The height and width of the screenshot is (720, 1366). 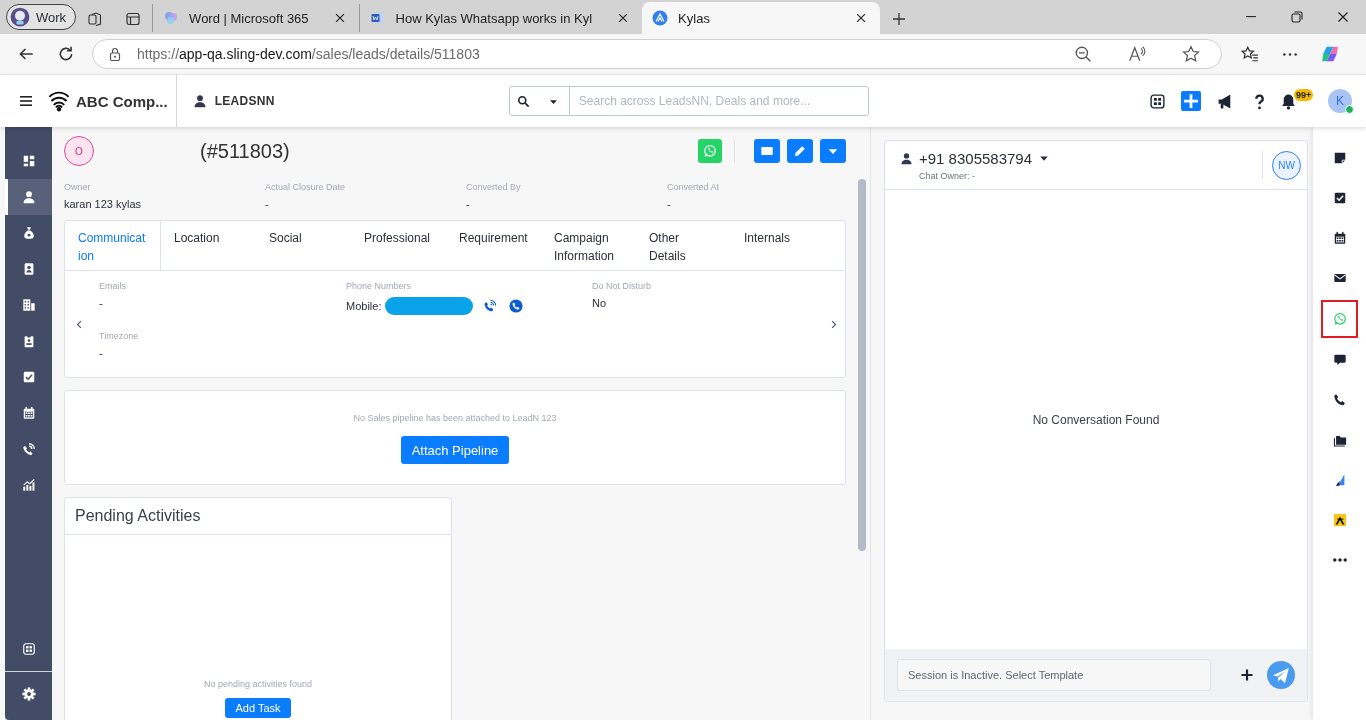 I want to click on lock-icon, so click(x=115, y=54).